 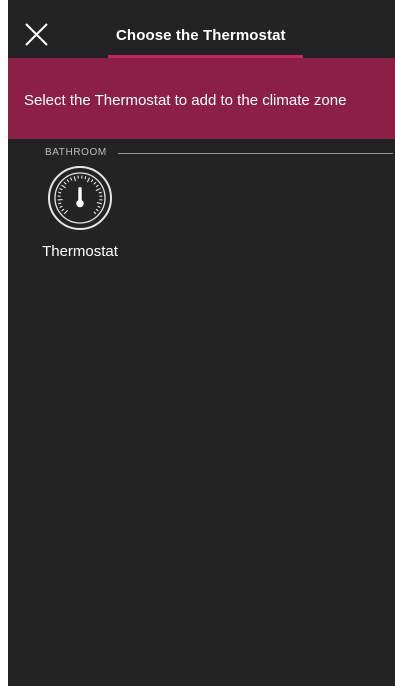 What do you see at coordinates (80, 251) in the screenshot?
I see `device-label: Thermostat` at bounding box center [80, 251].